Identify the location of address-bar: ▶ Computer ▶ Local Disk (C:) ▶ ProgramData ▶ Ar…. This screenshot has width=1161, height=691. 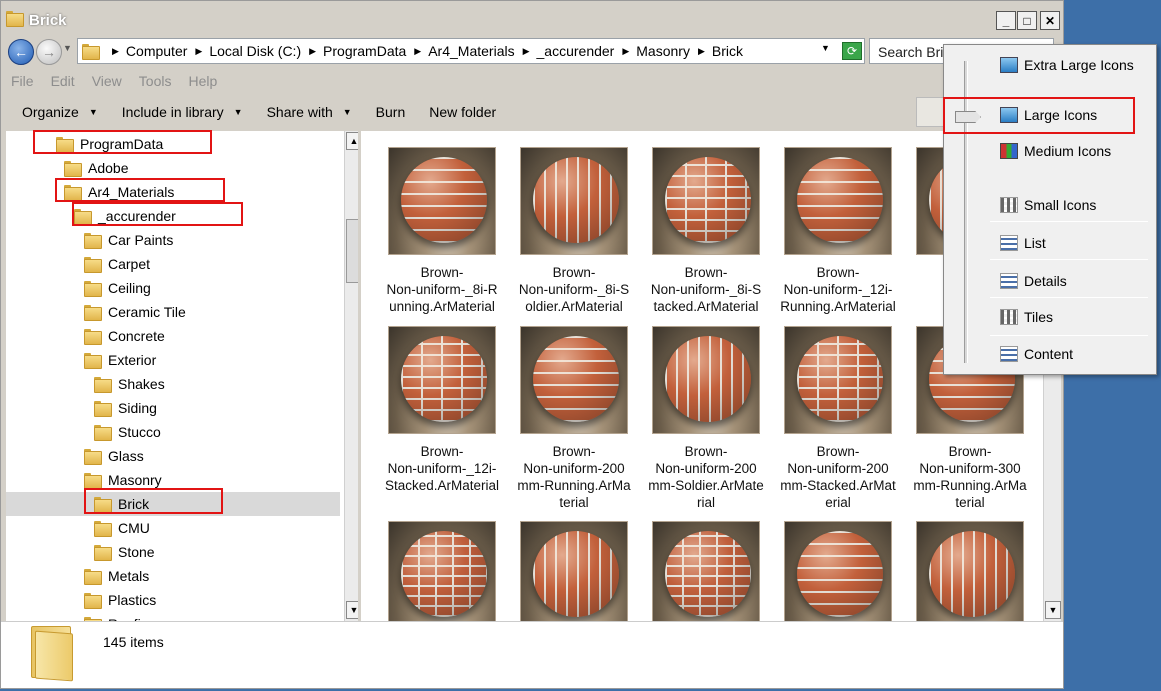
(471, 51).